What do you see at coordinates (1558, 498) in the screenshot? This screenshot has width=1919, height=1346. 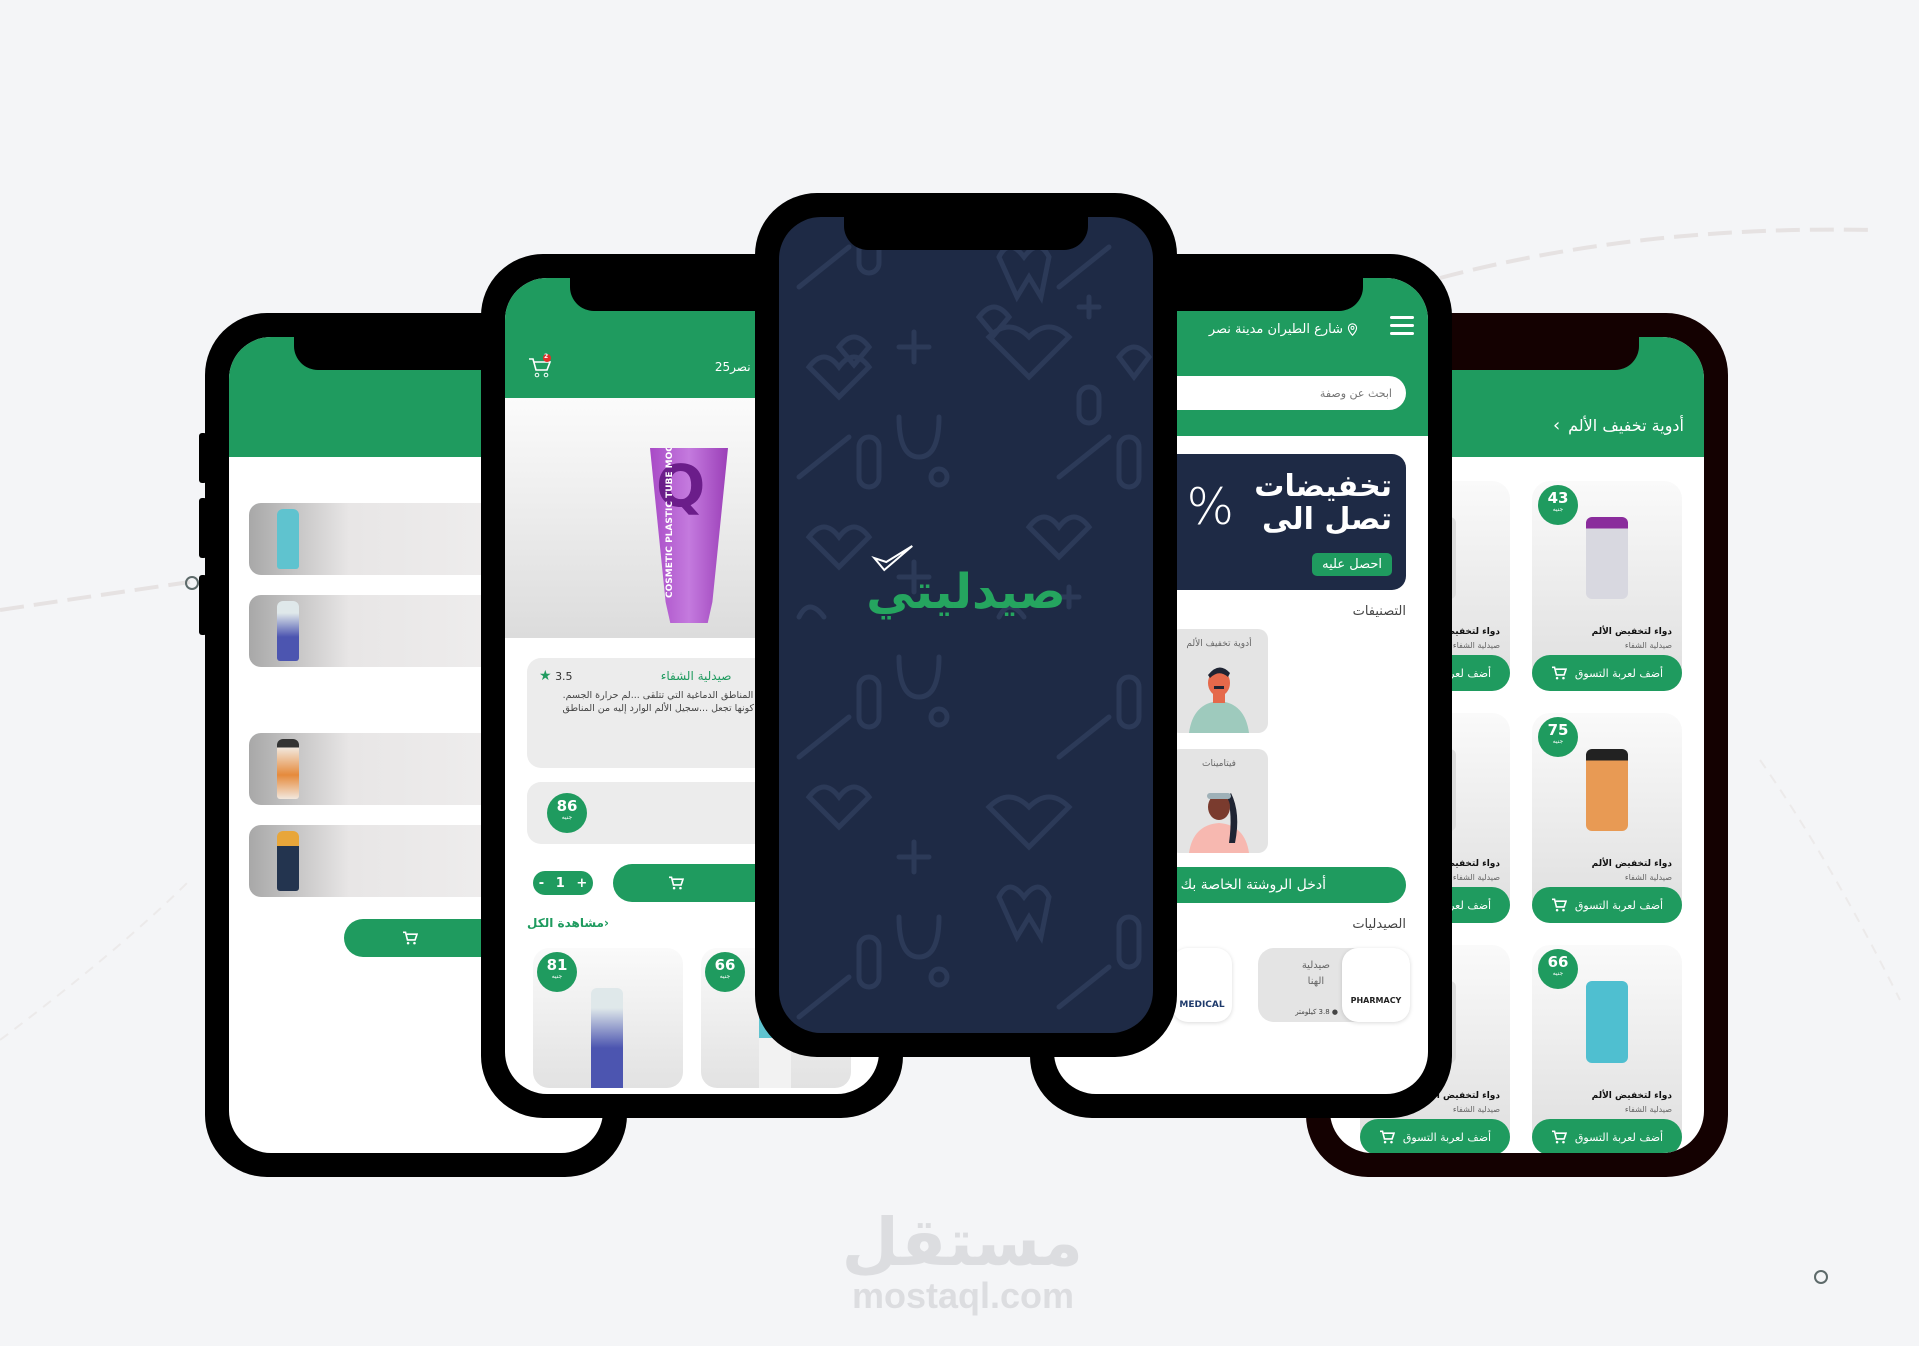 I see `price-value: 43` at bounding box center [1558, 498].